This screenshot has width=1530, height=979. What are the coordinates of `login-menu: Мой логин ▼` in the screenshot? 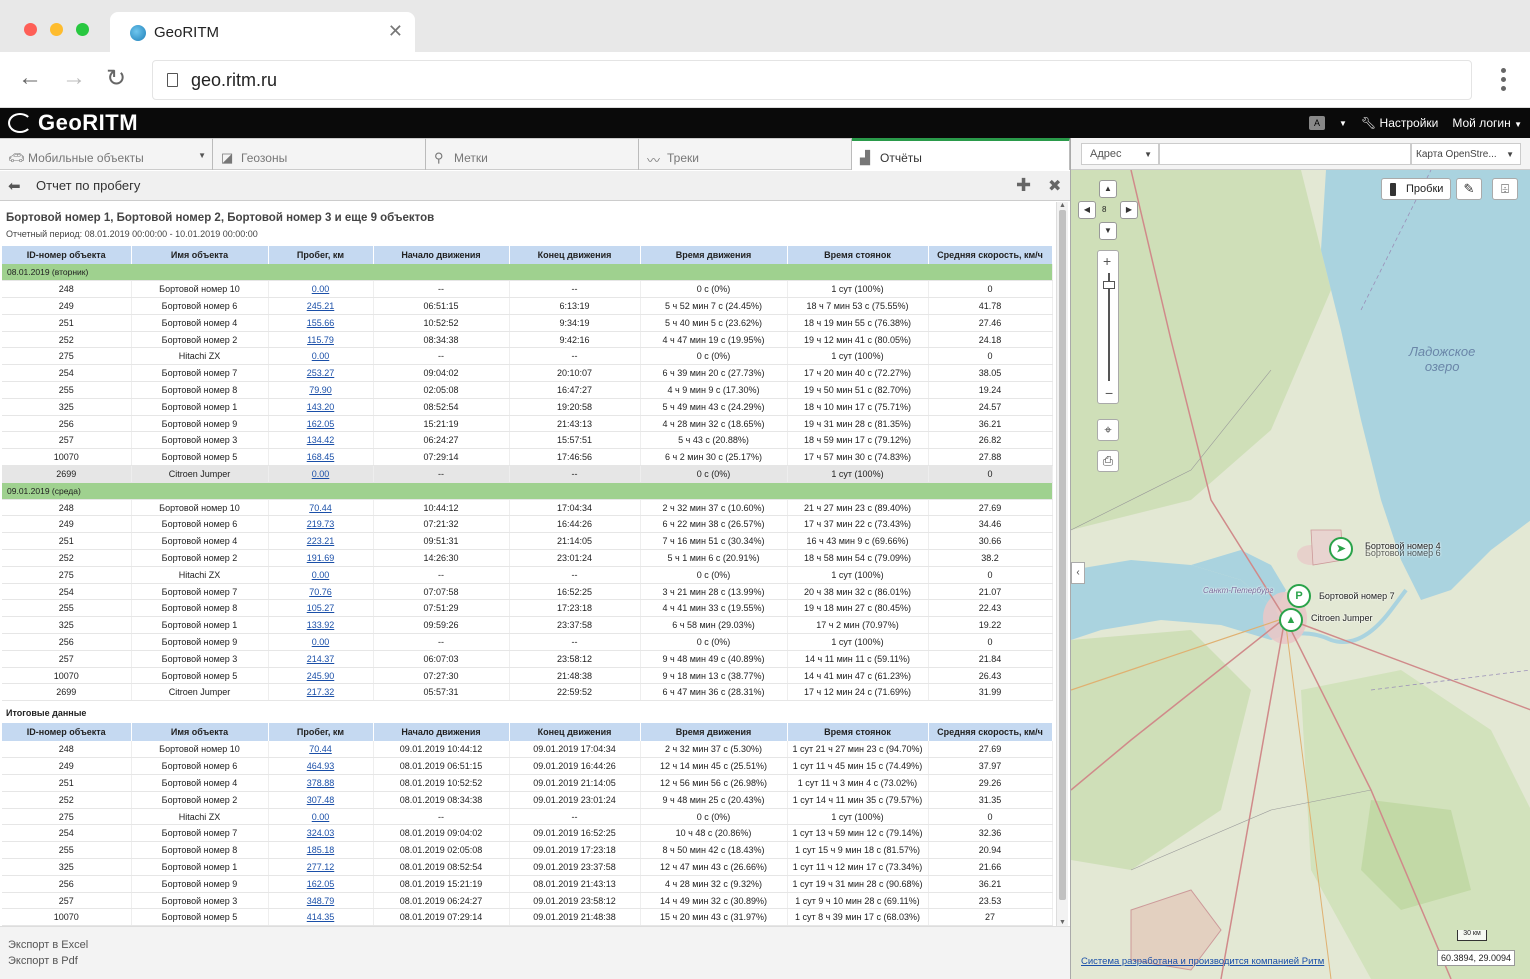 It's located at (1487, 123).